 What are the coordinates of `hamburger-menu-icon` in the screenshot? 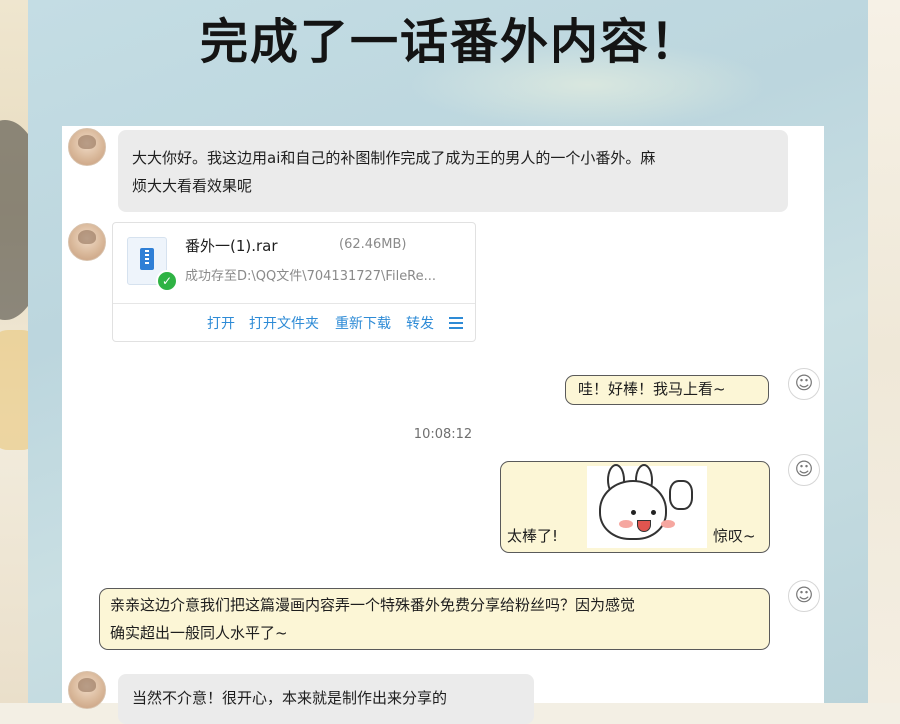 It's located at (456, 323).